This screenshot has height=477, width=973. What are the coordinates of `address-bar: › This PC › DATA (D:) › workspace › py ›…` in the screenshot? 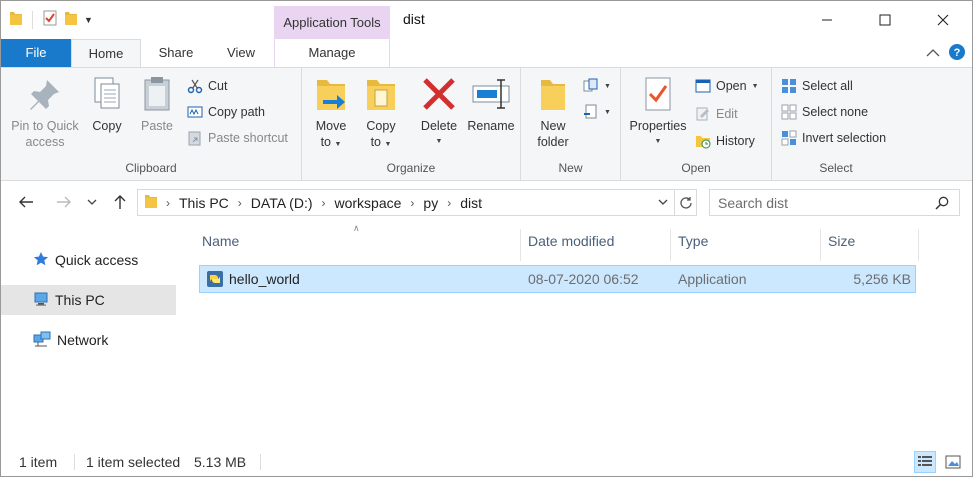 It's located at (417, 202).